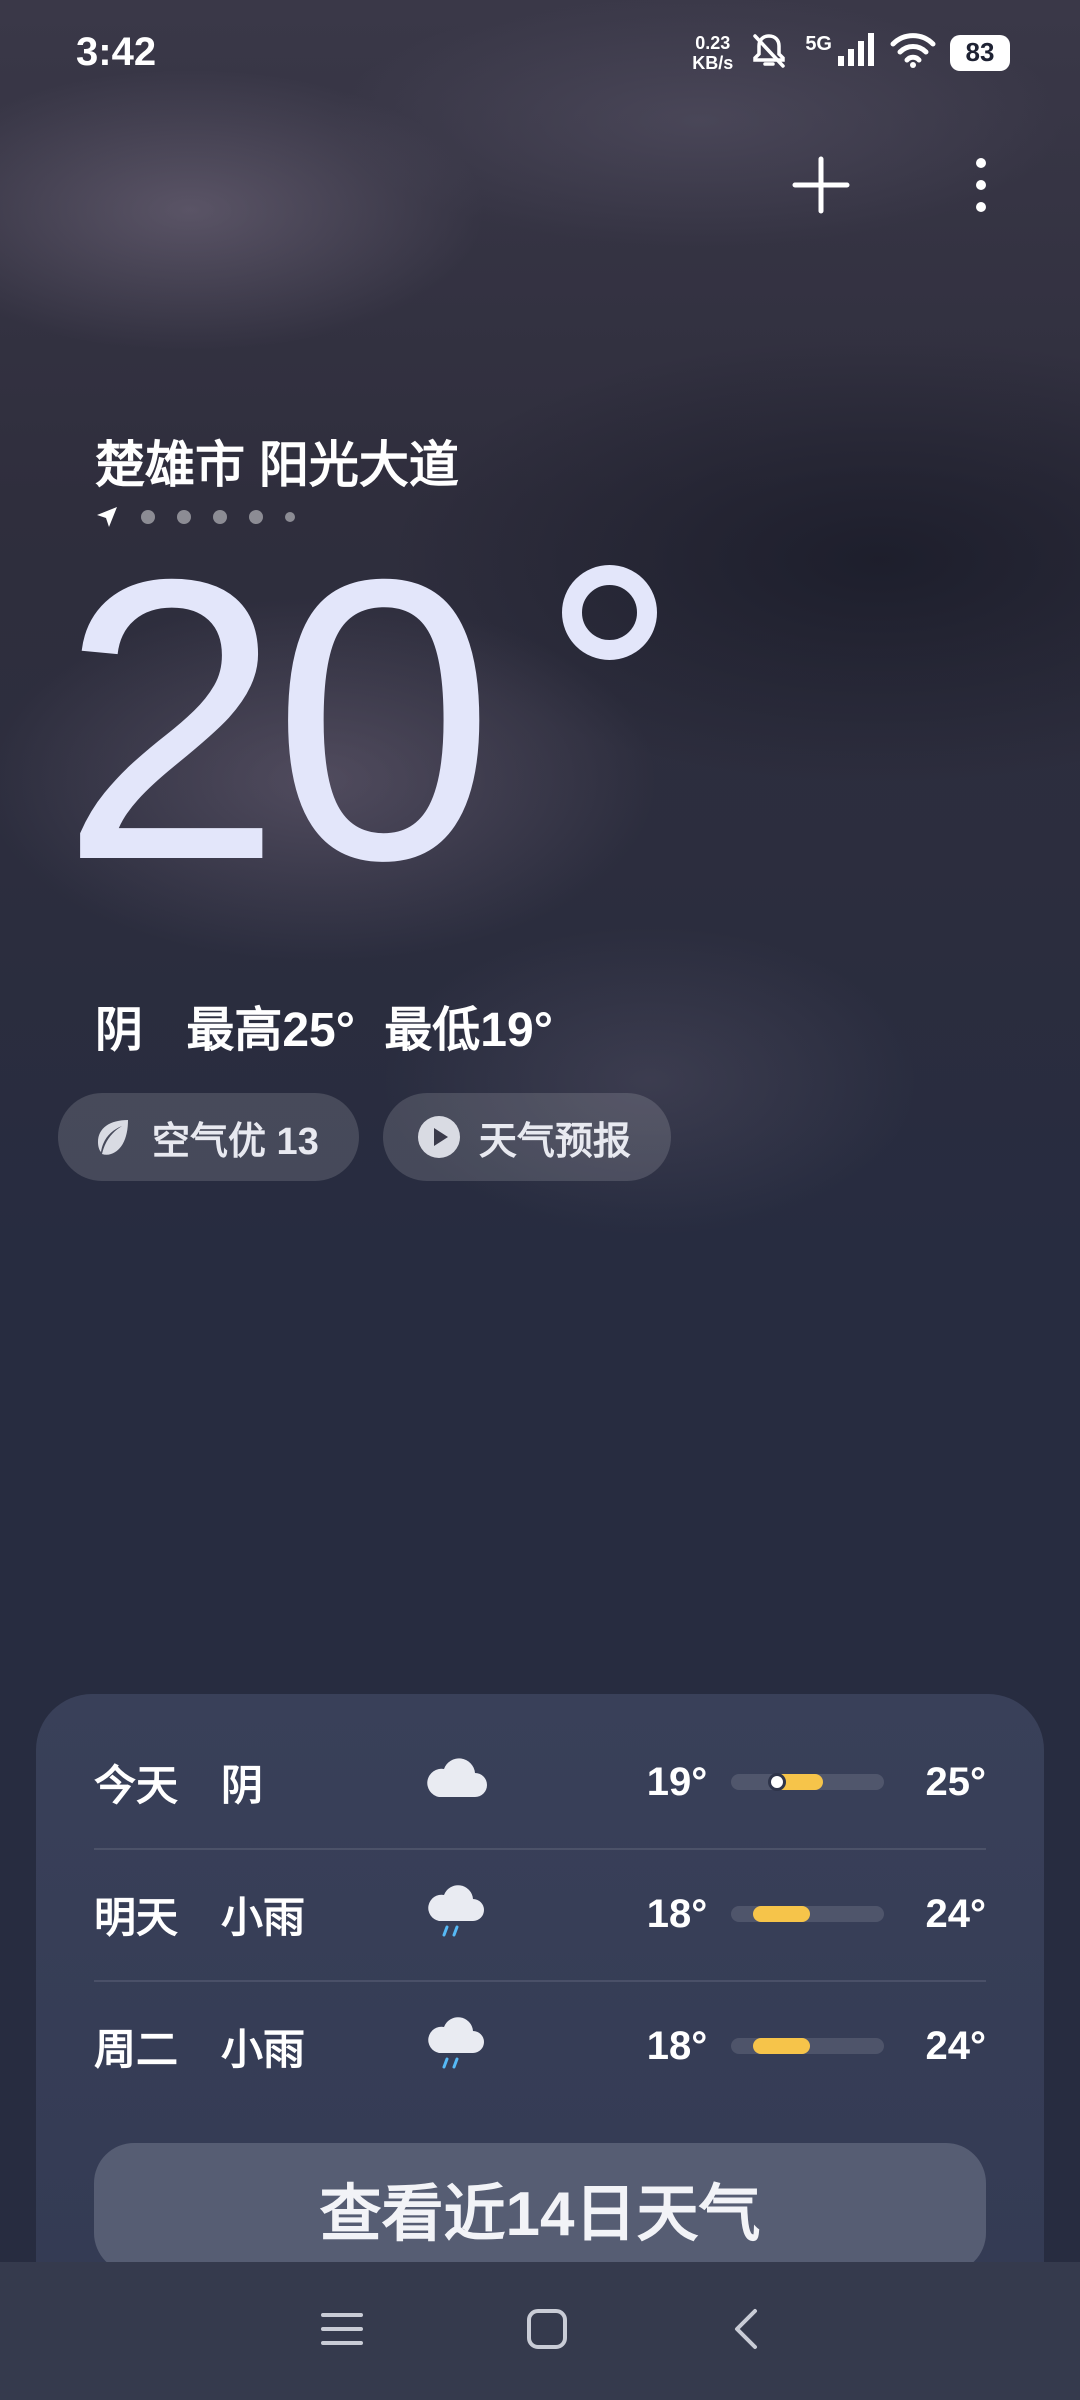 Image resolution: width=1080 pixels, height=2400 pixels. I want to click on info-chips: 空气优 13 天气预报, so click(364, 1137).